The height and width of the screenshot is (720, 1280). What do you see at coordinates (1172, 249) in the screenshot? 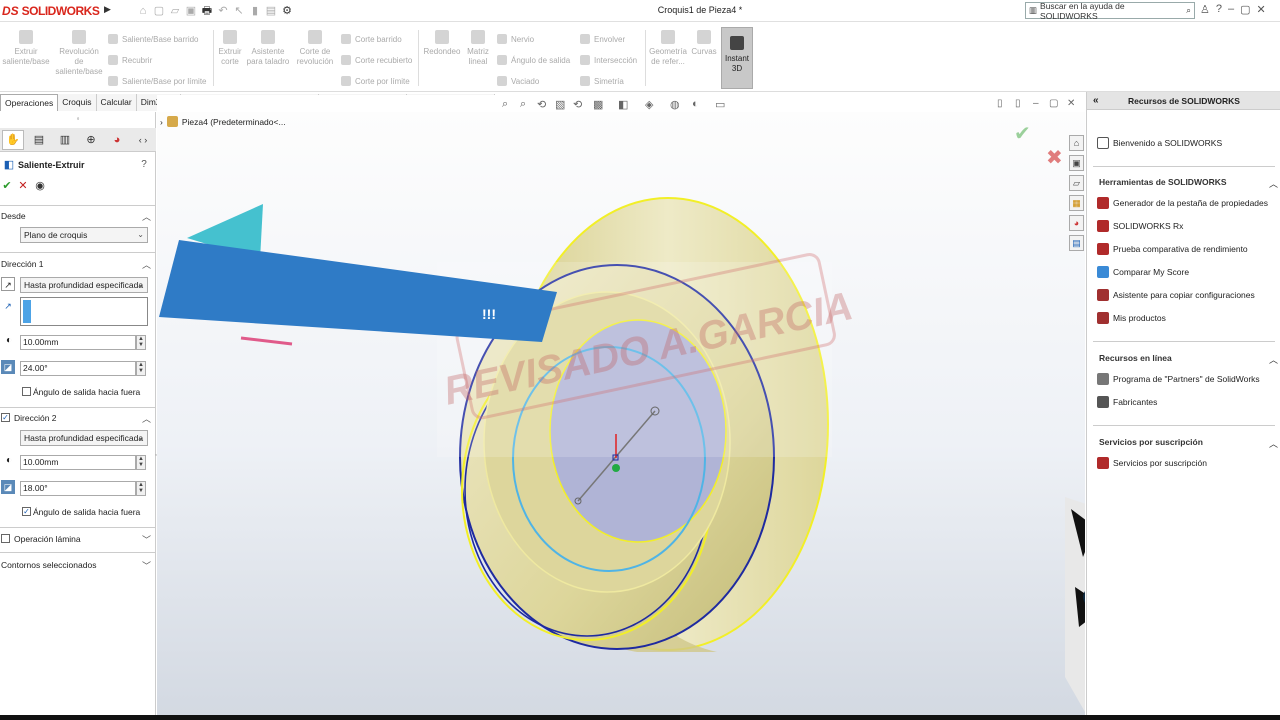
I see `tools-link: Prueba comparativa de rendimiento` at bounding box center [1172, 249].